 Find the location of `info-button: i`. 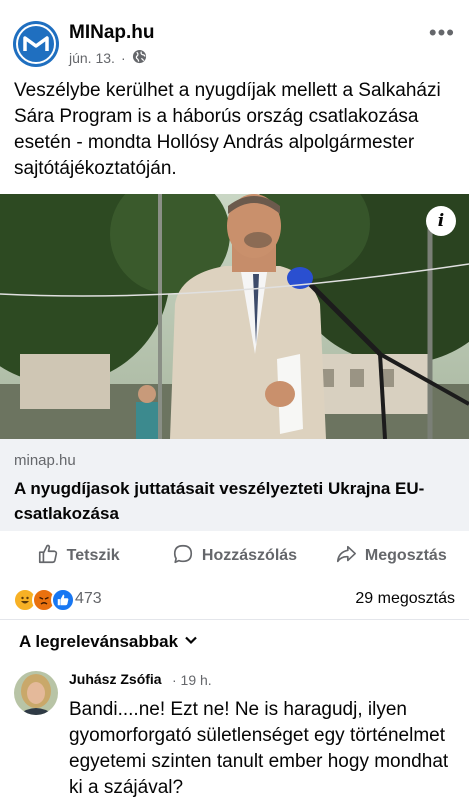

info-button: i is located at coordinates (441, 221).